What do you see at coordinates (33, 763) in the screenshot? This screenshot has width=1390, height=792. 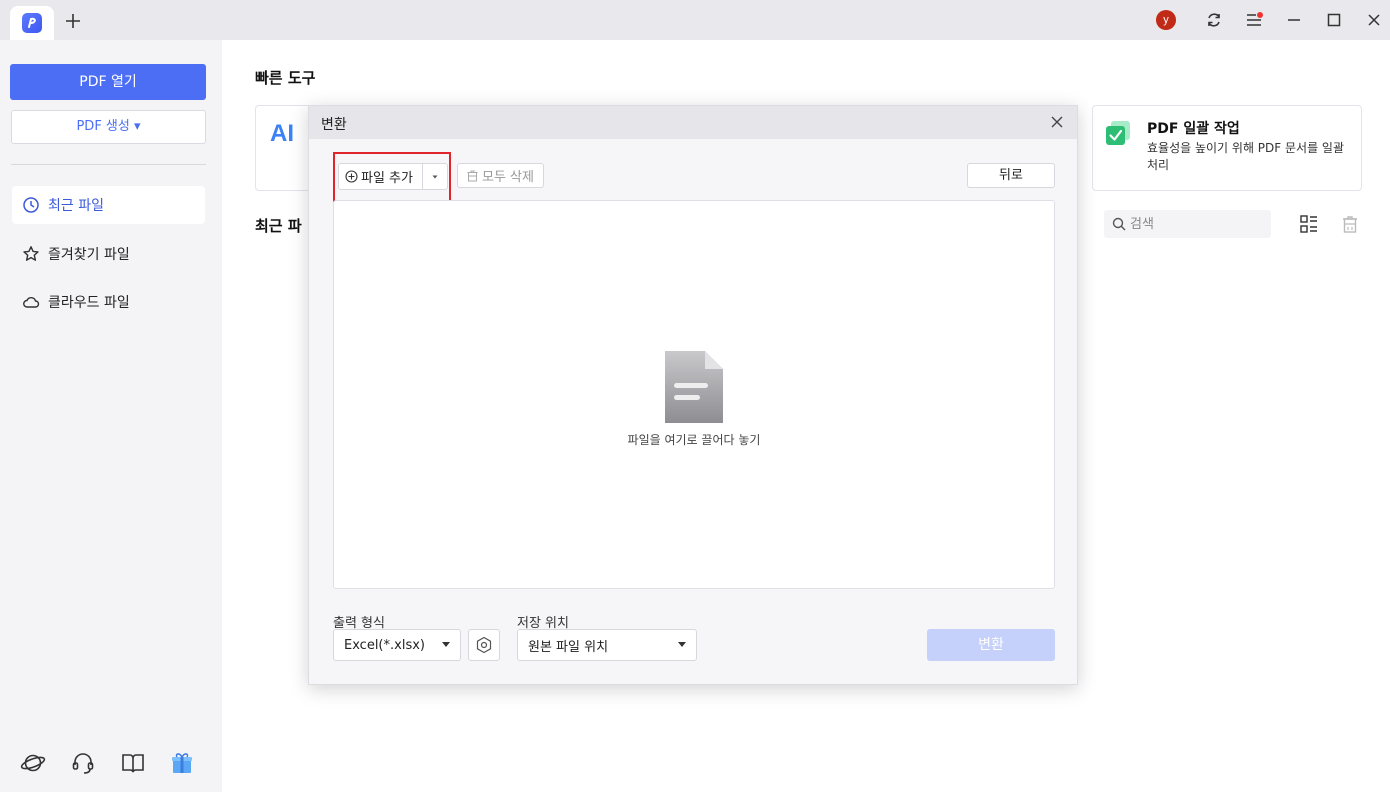 I see `planet-icon` at bounding box center [33, 763].